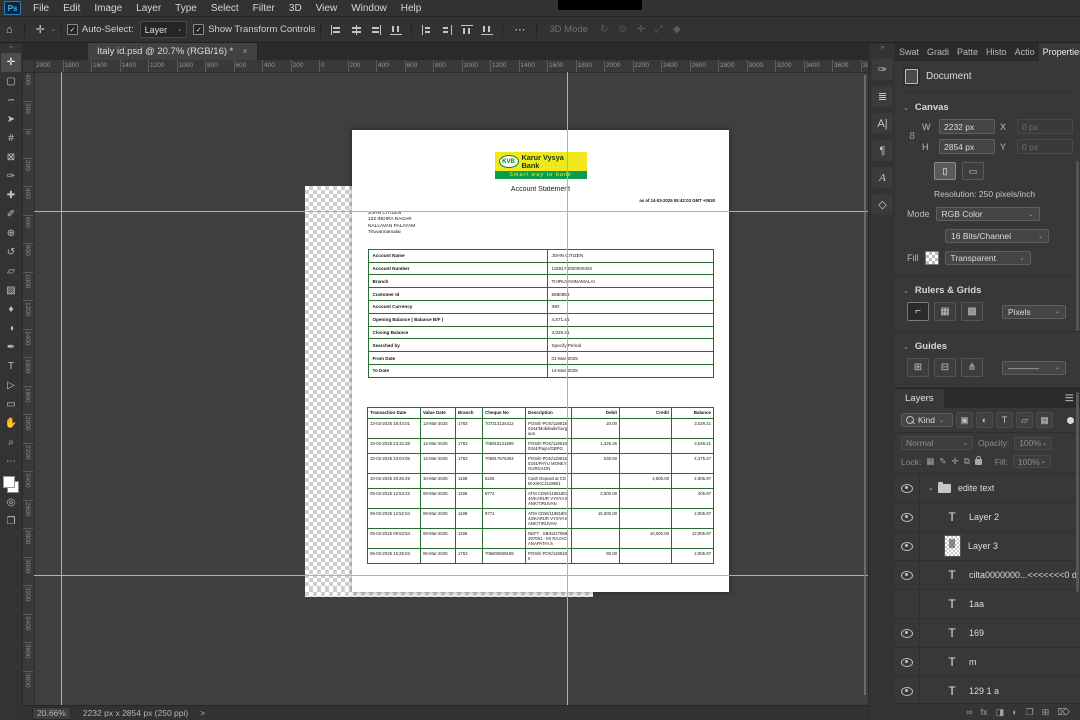 This screenshot has width=1080, height=720. What do you see at coordinates (11, 385) in the screenshot?
I see `tool-button: ▷` at bounding box center [11, 385].